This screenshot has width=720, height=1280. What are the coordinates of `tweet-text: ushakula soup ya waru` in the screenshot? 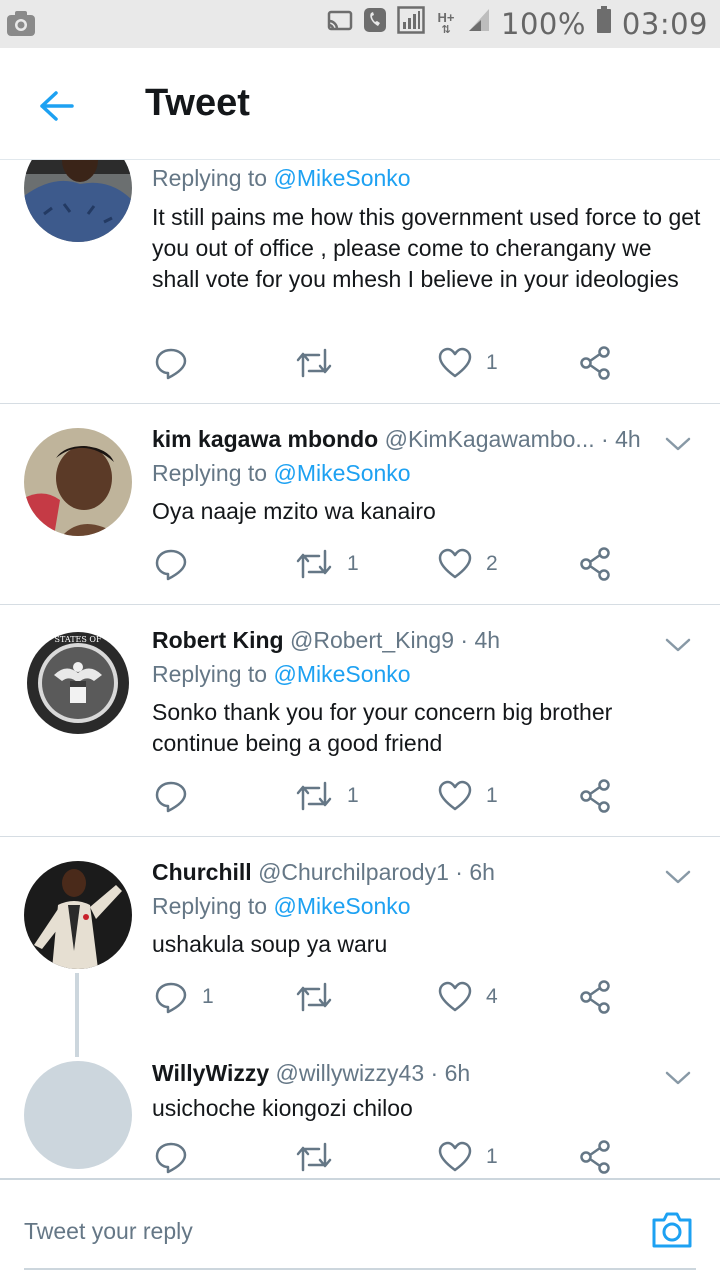 It's located at (270, 944).